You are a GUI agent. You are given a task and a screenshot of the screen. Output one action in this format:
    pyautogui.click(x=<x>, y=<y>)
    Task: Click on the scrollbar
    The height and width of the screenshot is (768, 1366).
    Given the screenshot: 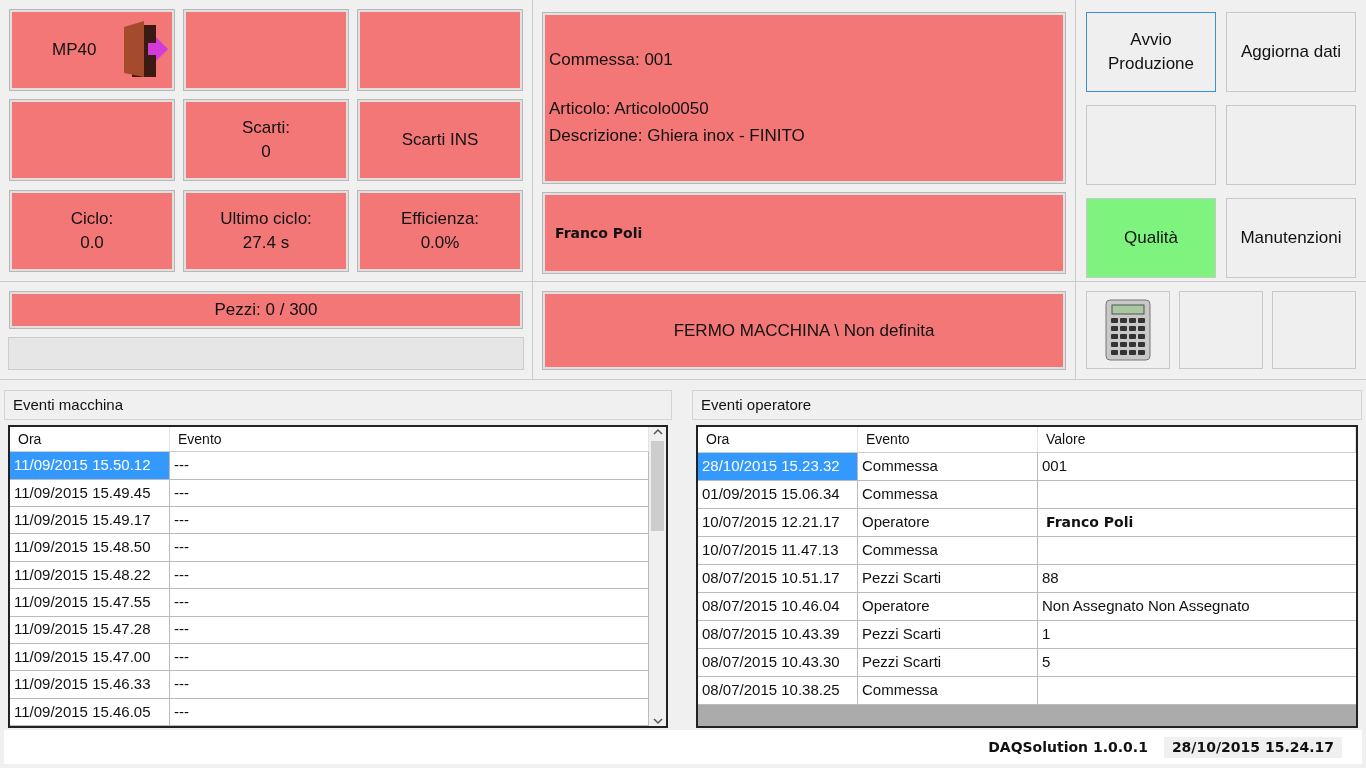 What is the action you would take?
    pyautogui.click(x=657, y=576)
    